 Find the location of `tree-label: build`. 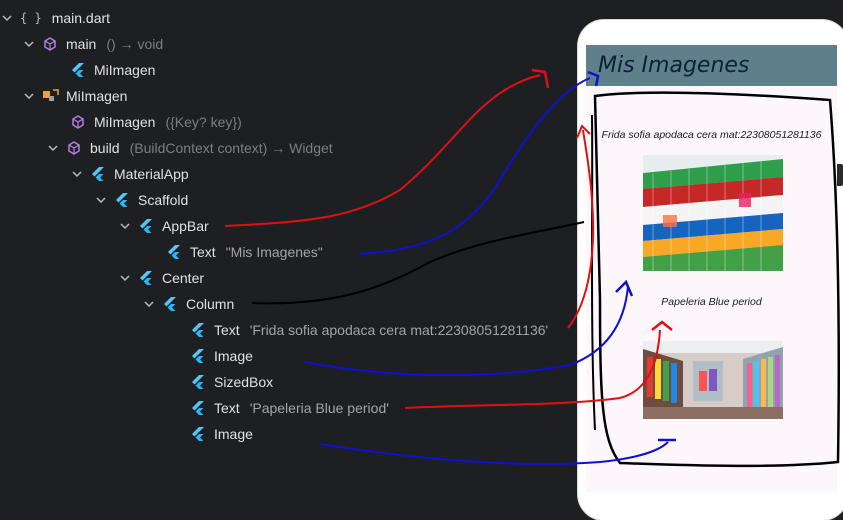

tree-label: build is located at coordinates (105, 148).